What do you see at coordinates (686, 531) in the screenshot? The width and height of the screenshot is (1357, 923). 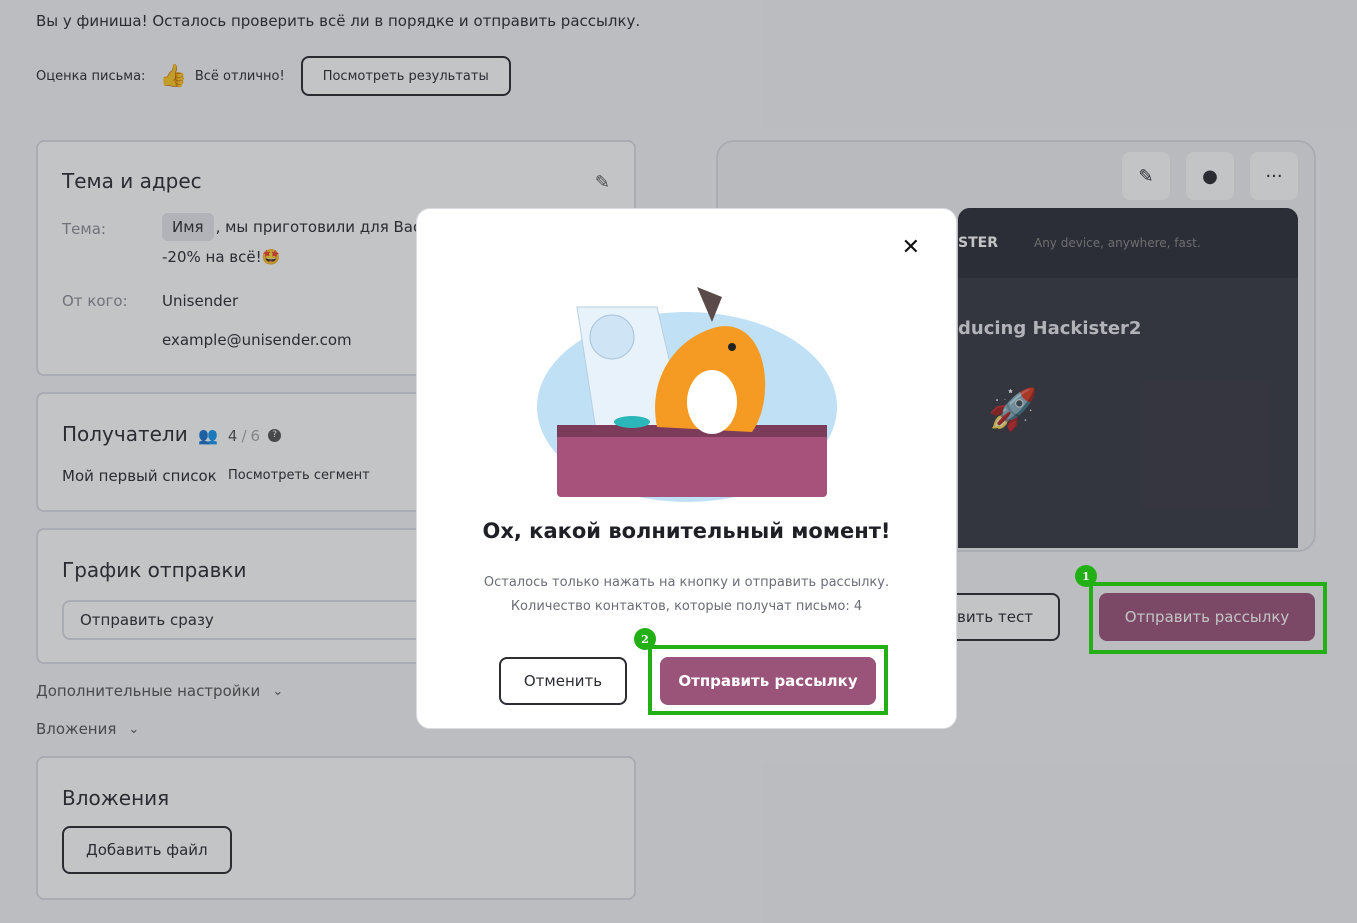 I see `modal-title: Ох, какой волнительный момент!` at bounding box center [686, 531].